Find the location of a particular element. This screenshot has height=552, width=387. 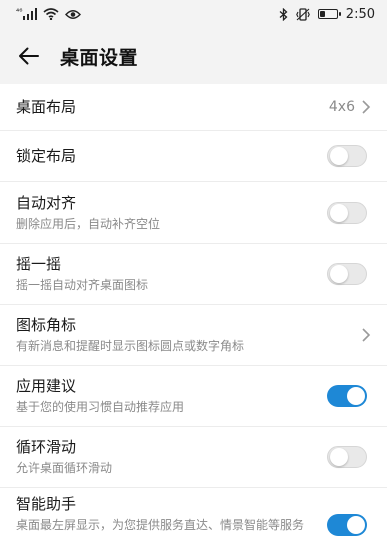

status-bar-left: ⁴⁶ is located at coordinates (49, 13).